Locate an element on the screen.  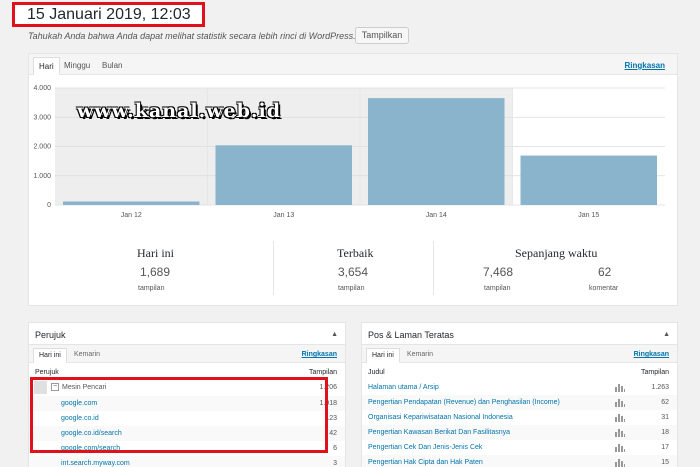
all-time-views: 7,468 is located at coordinates (498, 272).